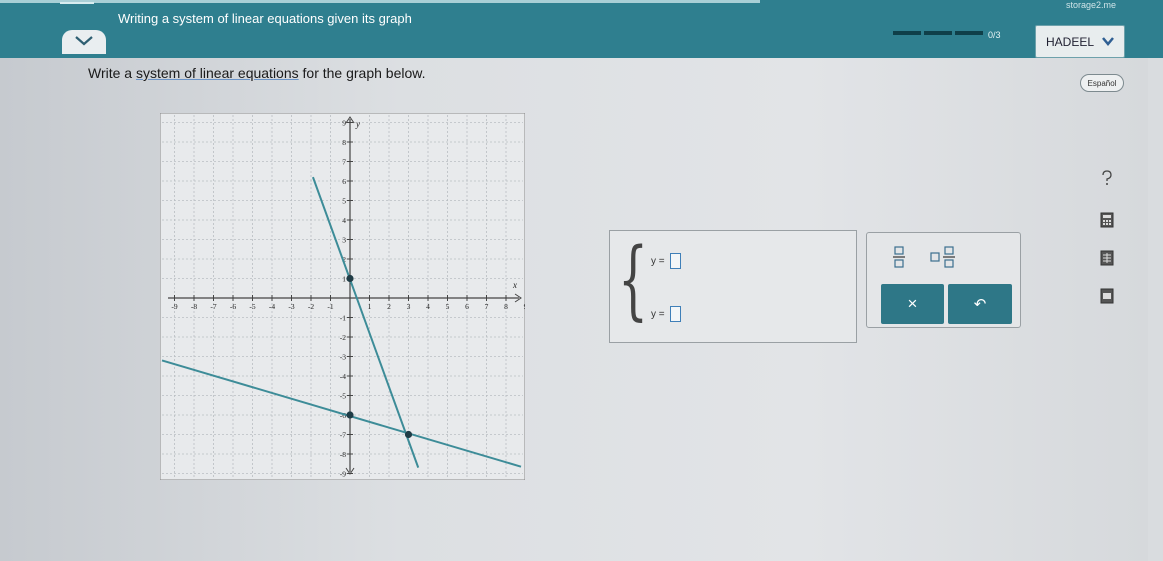 This screenshot has height=561, width=1163. Describe the element at coordinates (1102, 83) in the screenshot. I see `language-button: Español` at that location.